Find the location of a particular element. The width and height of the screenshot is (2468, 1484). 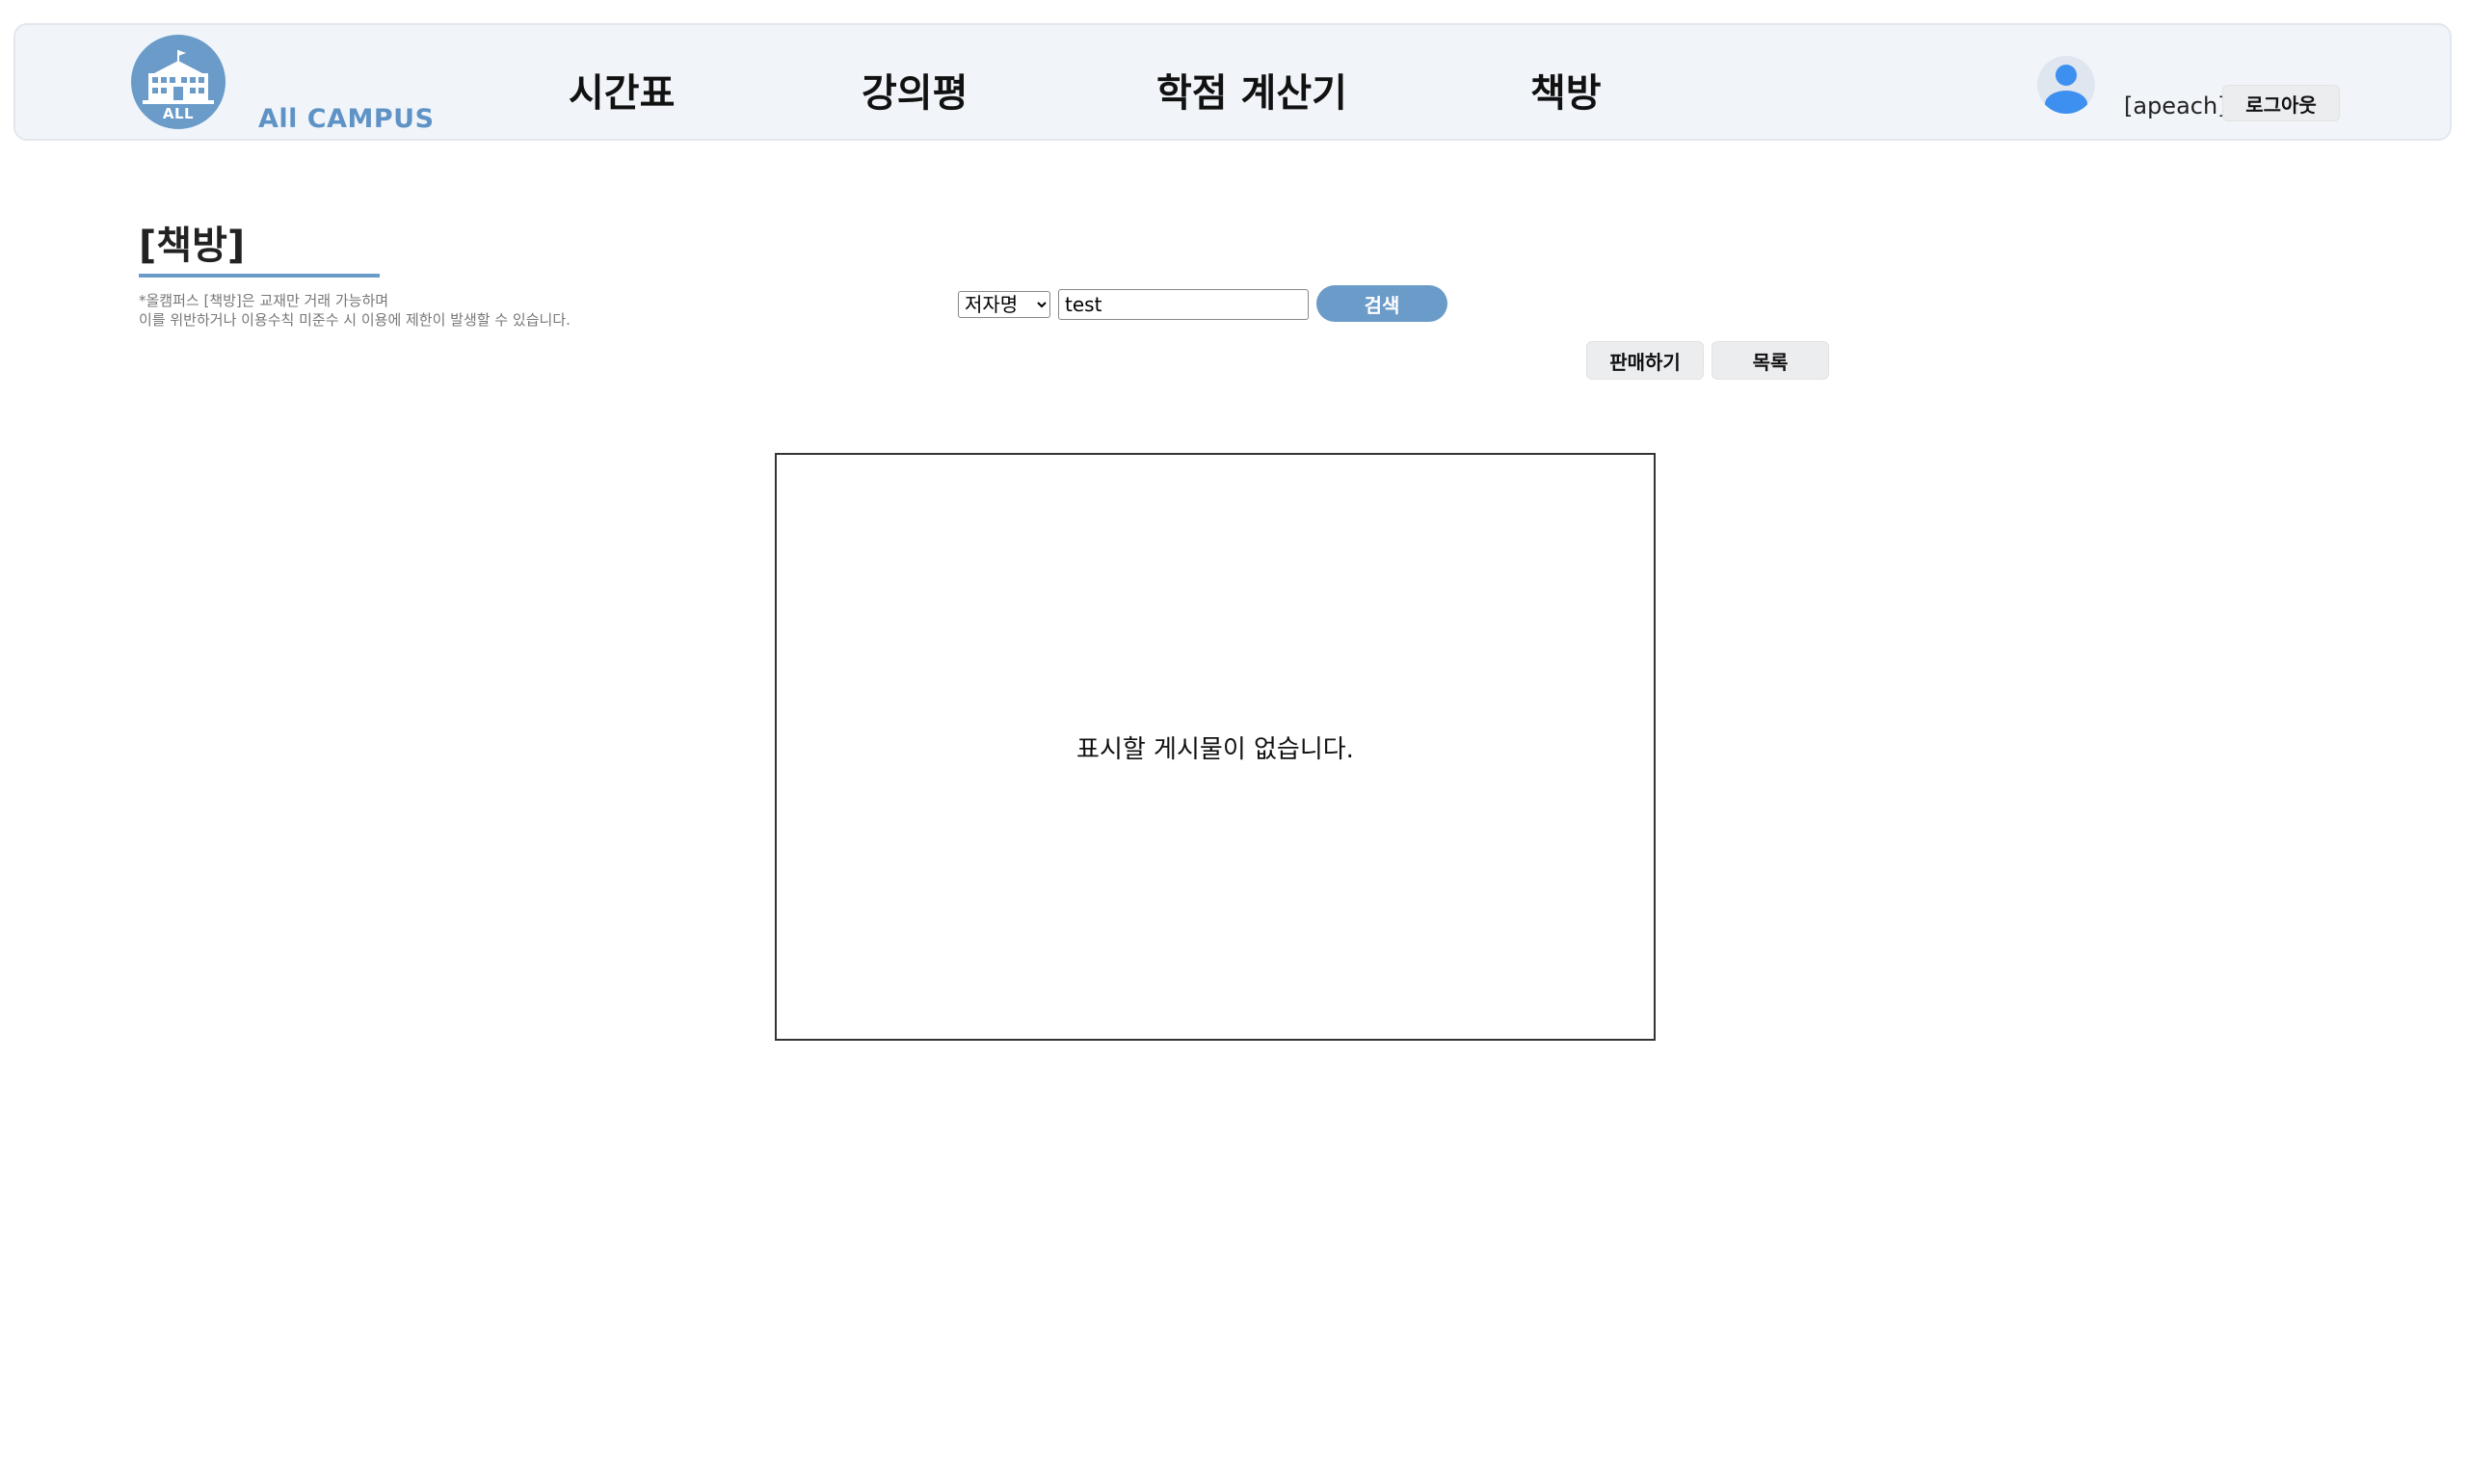

nav-timetable: 시간표 is located at coordinates (622, 90).